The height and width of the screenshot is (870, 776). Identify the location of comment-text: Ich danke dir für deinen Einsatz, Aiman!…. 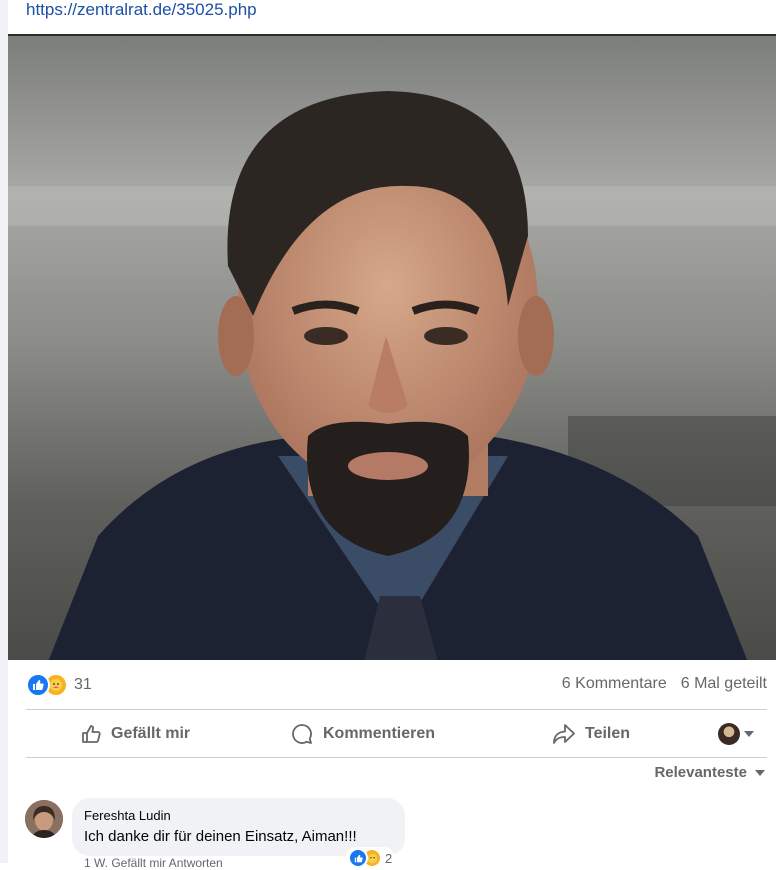
(220, 836).